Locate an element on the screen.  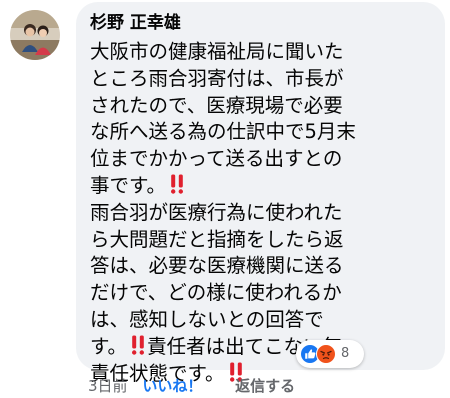
comment-line: は、感知しないとの回答で is located at coordinates (223, 320).